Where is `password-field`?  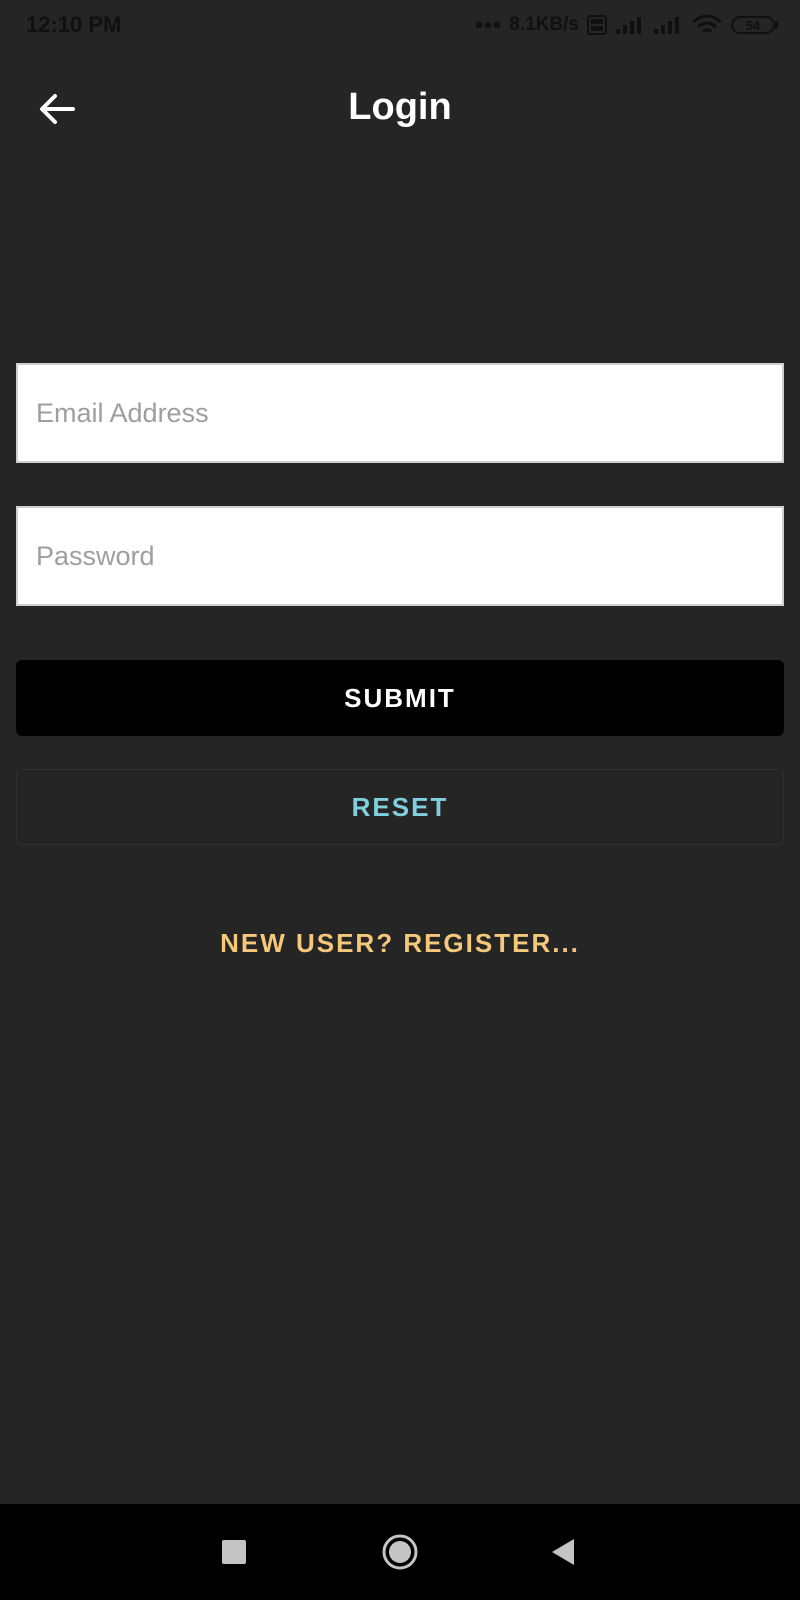 password-field is located at coordinates (400, 556).